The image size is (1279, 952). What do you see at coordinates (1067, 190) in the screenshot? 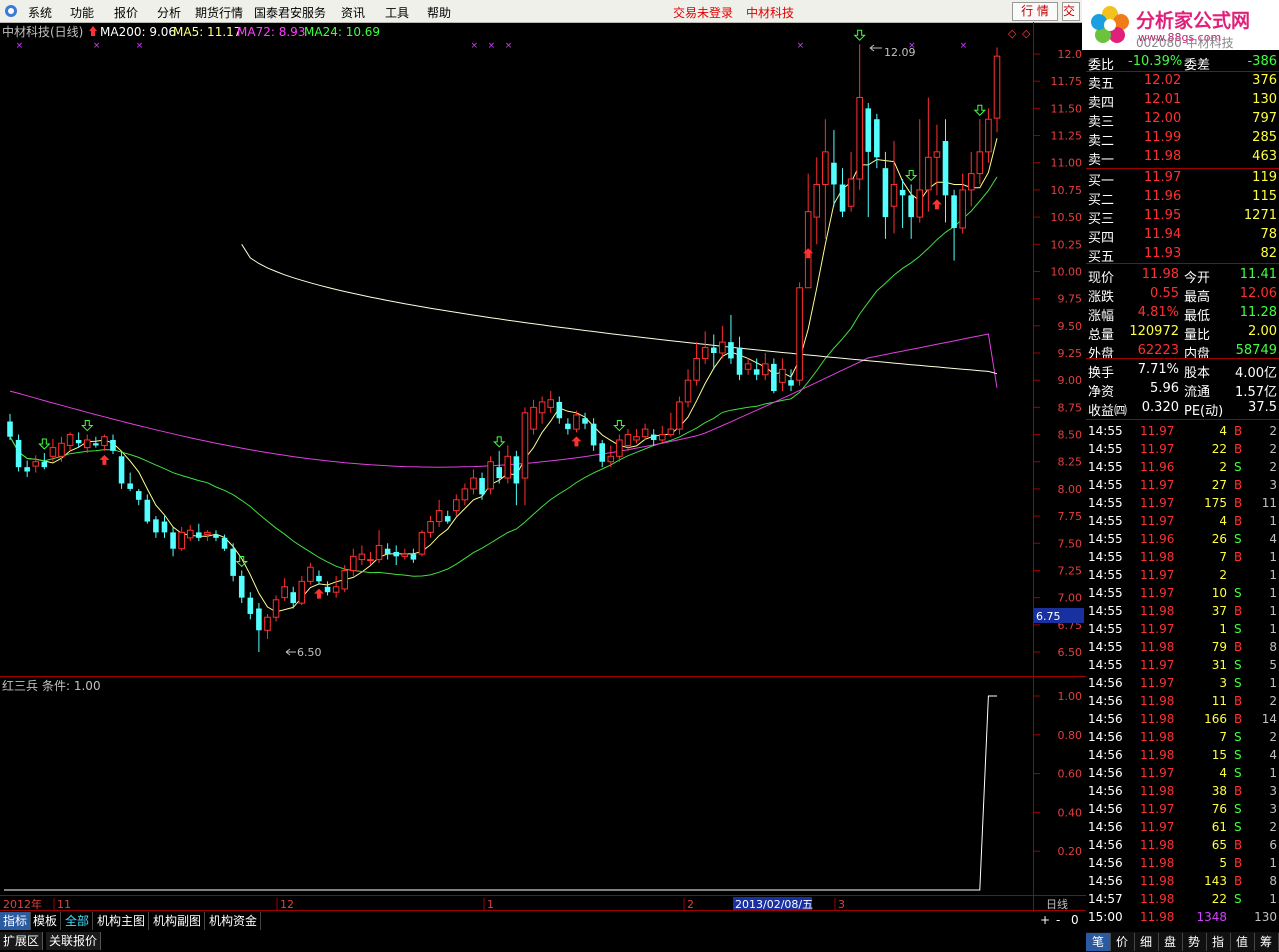
I see `price-tick-label: 10.75` at bounding box center [1067, 190].